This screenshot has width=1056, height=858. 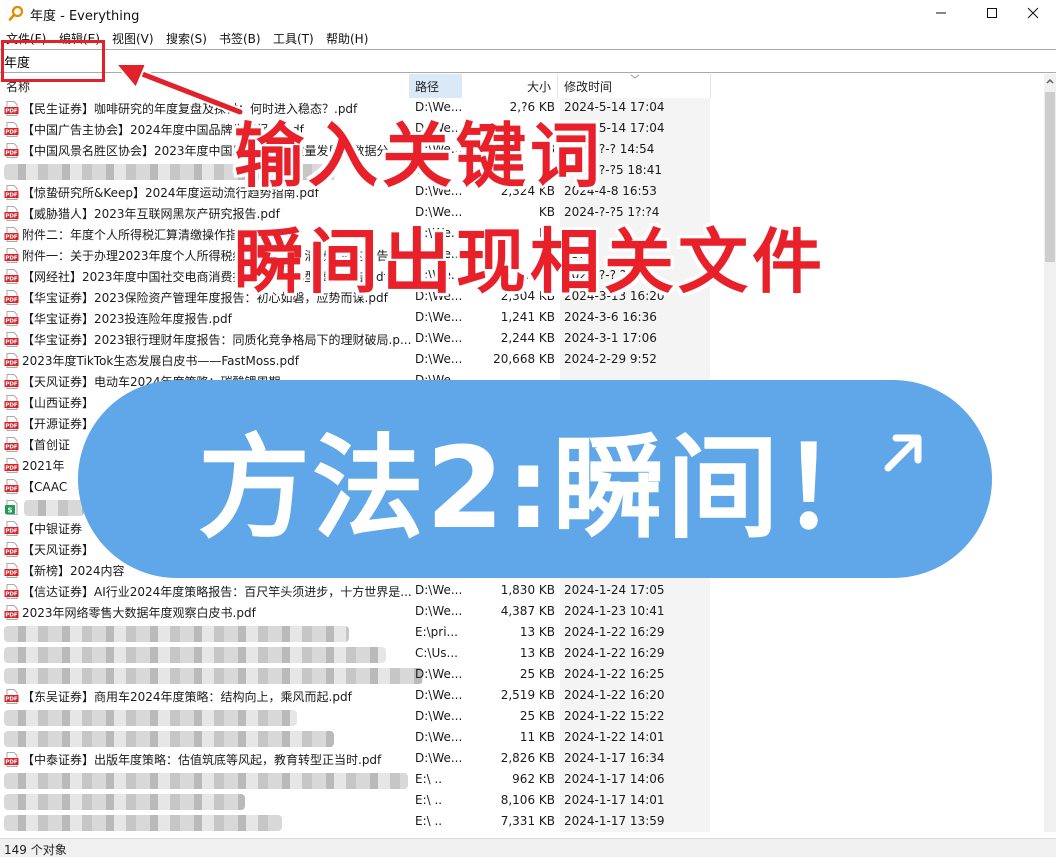 I want to click on file-row: E:\pri... 13 KB 2024-1-22 16:29, so click(x=520, y=633).